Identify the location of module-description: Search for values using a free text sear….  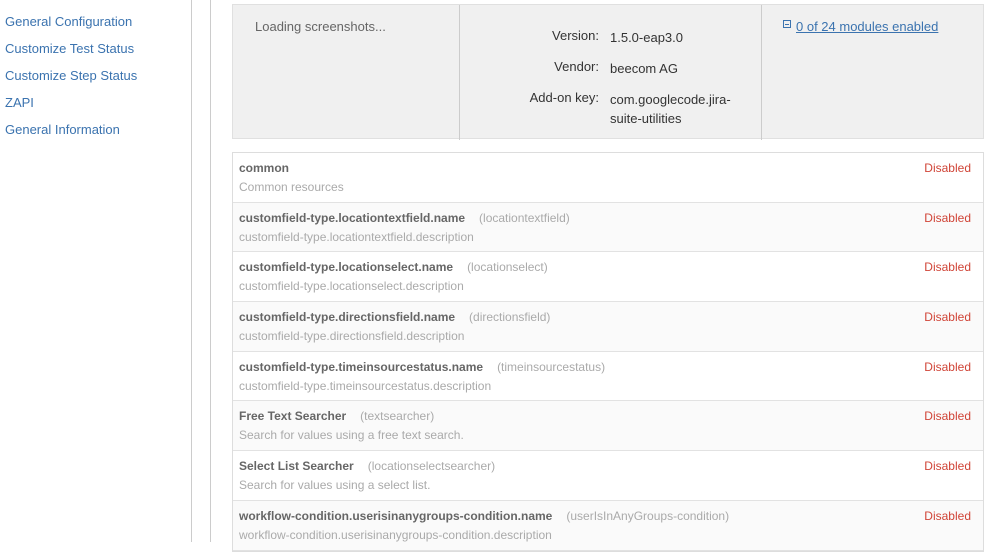
(351, 435).